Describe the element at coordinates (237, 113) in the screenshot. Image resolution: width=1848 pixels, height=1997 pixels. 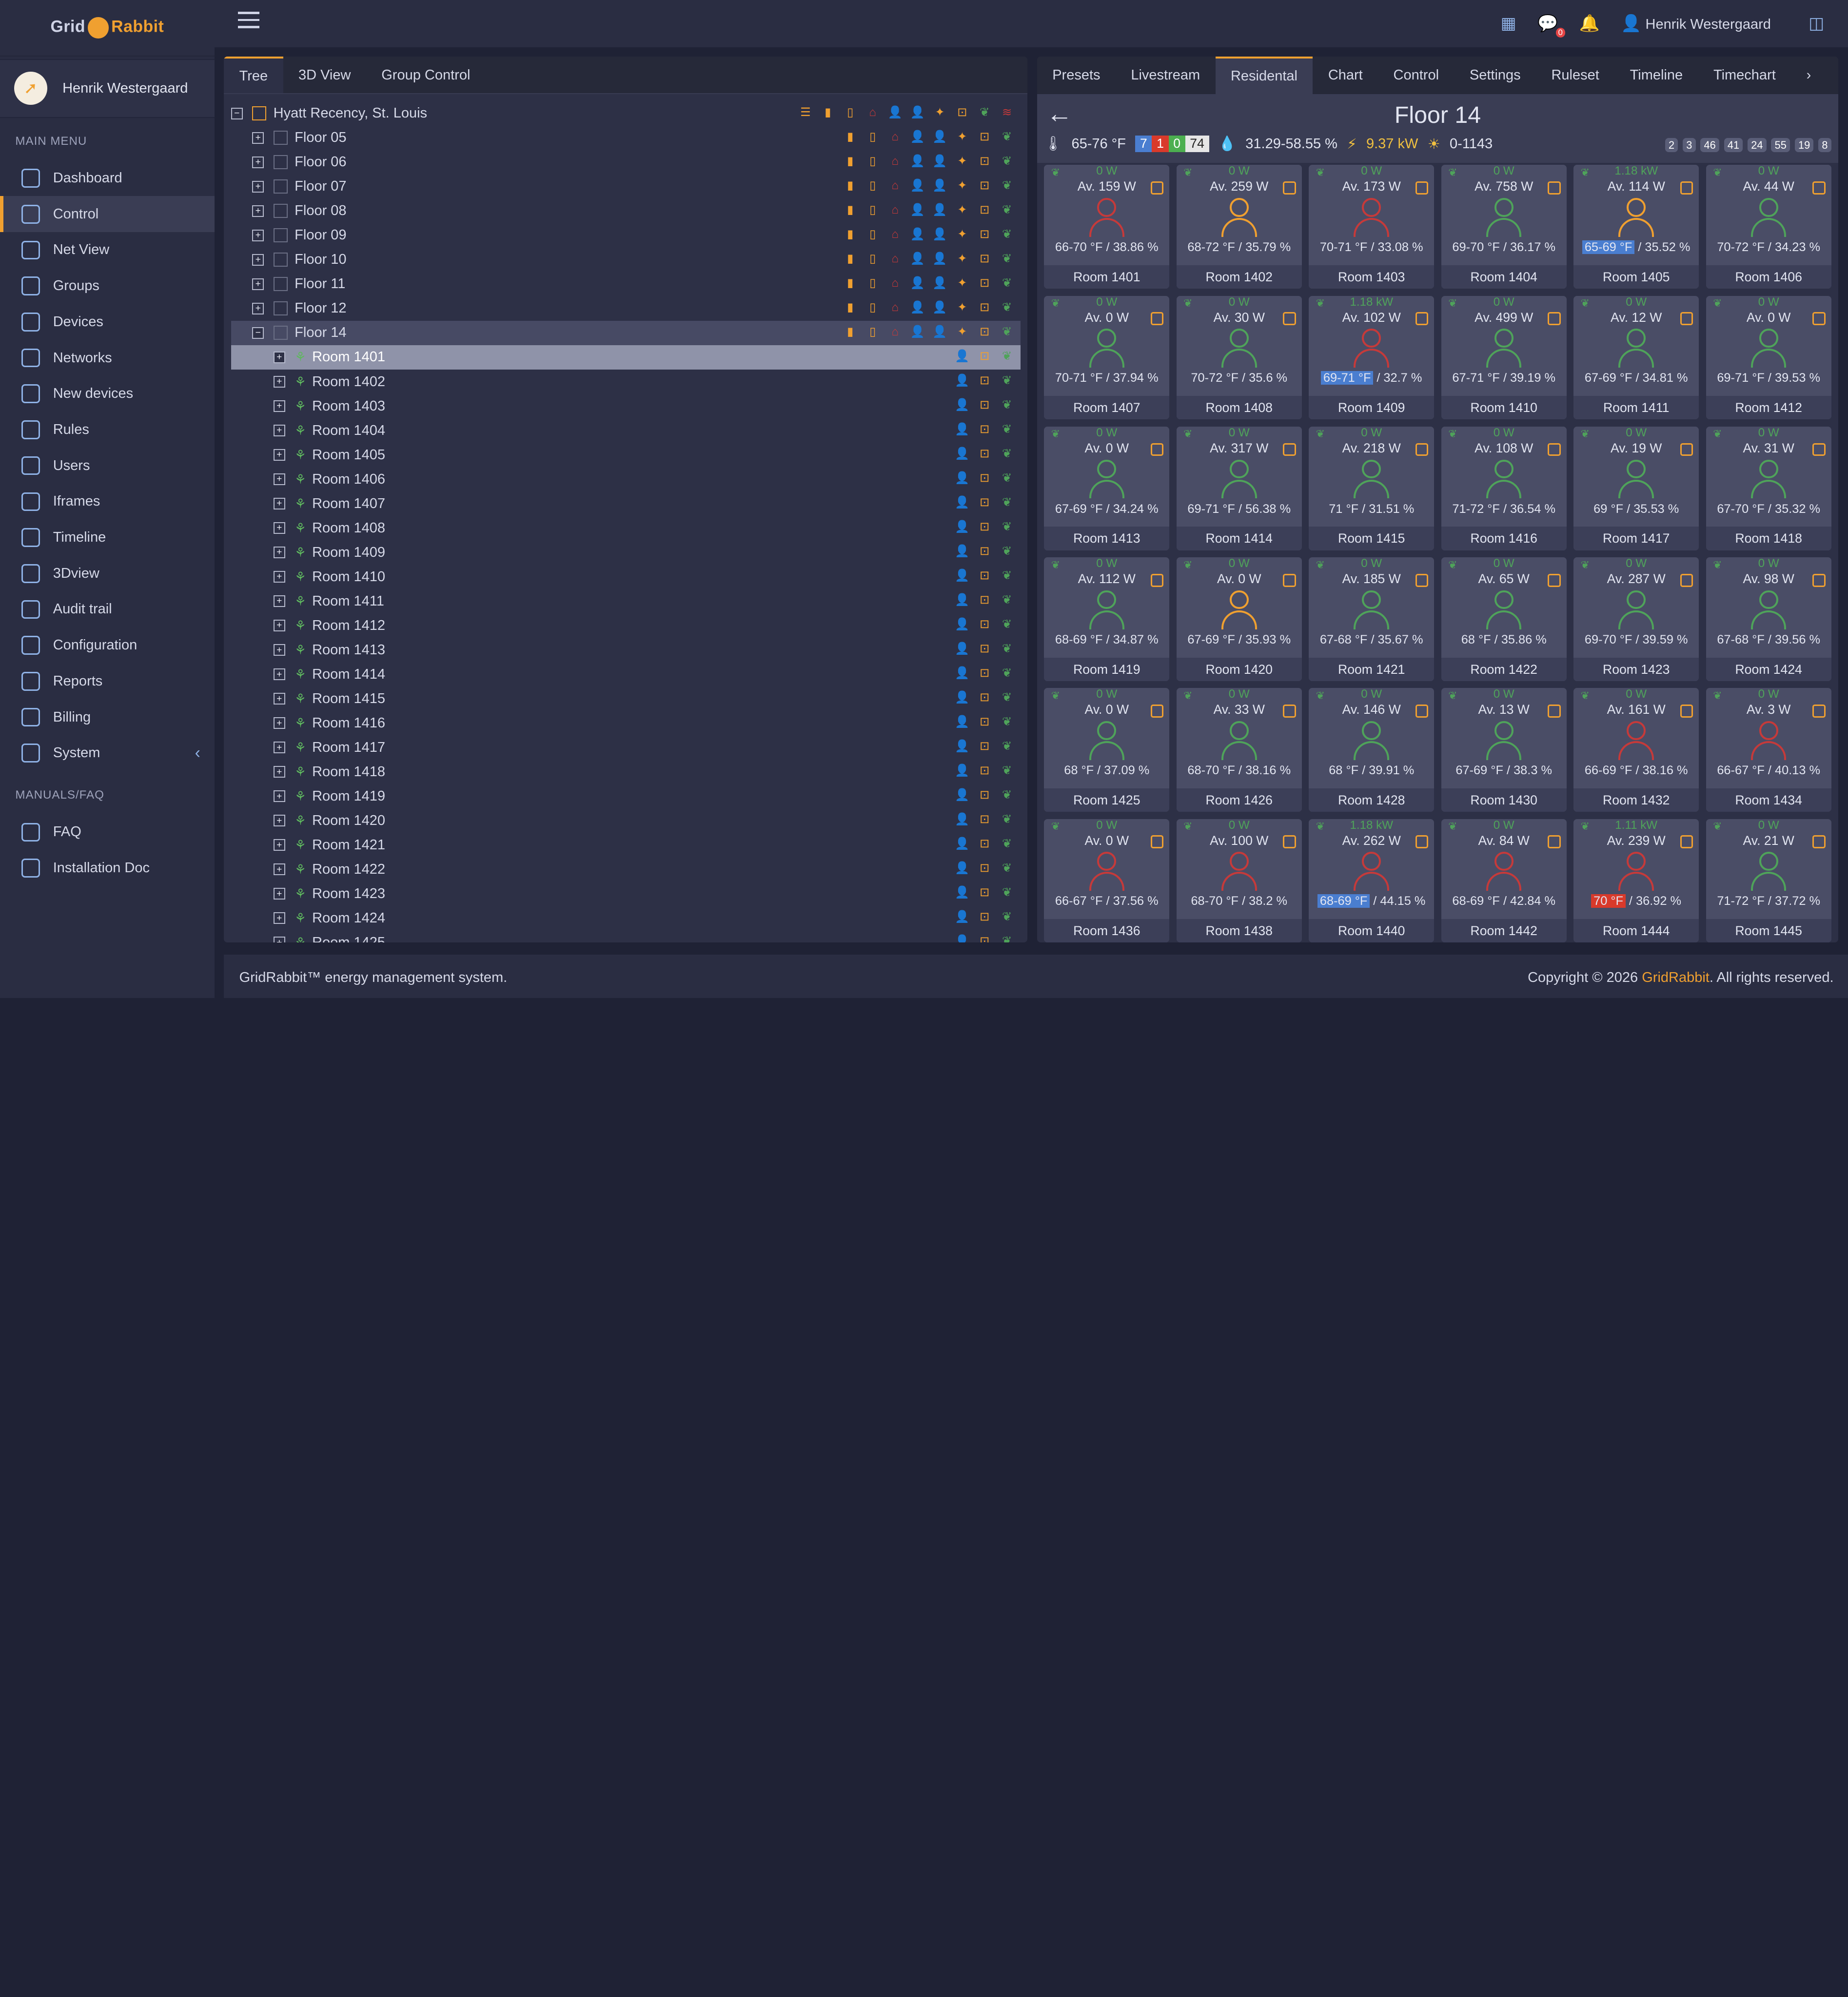
I see `collapse-icon: −` at that location.